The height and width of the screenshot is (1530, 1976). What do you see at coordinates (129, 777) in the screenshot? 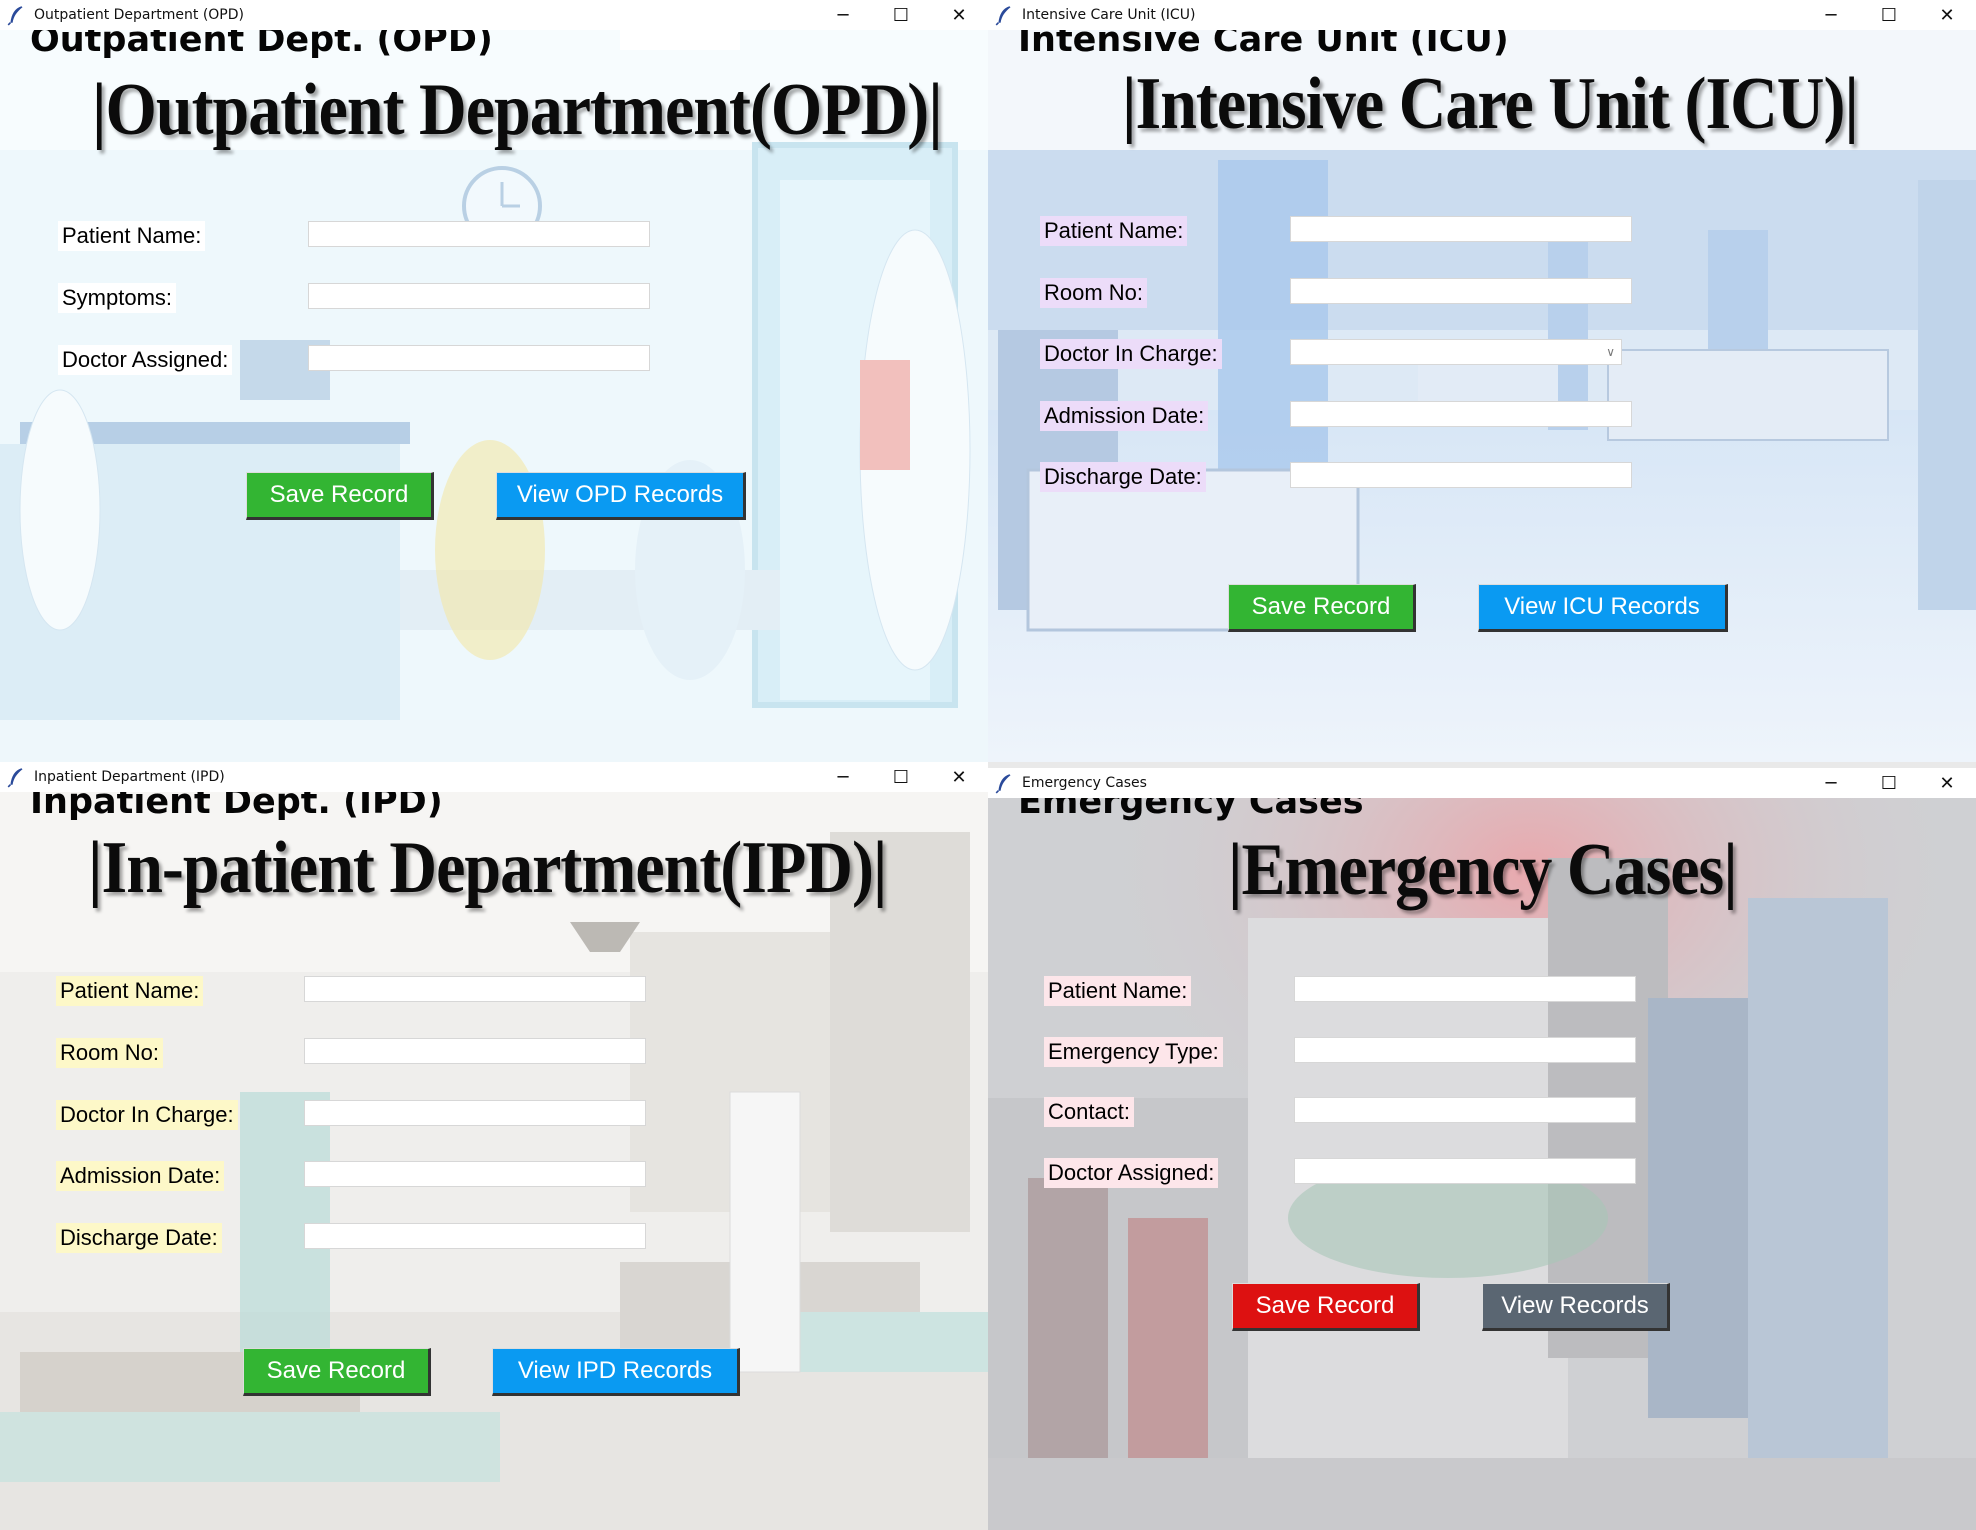
I see `window-title: Inpatient Department (IPD)` at bounding box center [129, 777].